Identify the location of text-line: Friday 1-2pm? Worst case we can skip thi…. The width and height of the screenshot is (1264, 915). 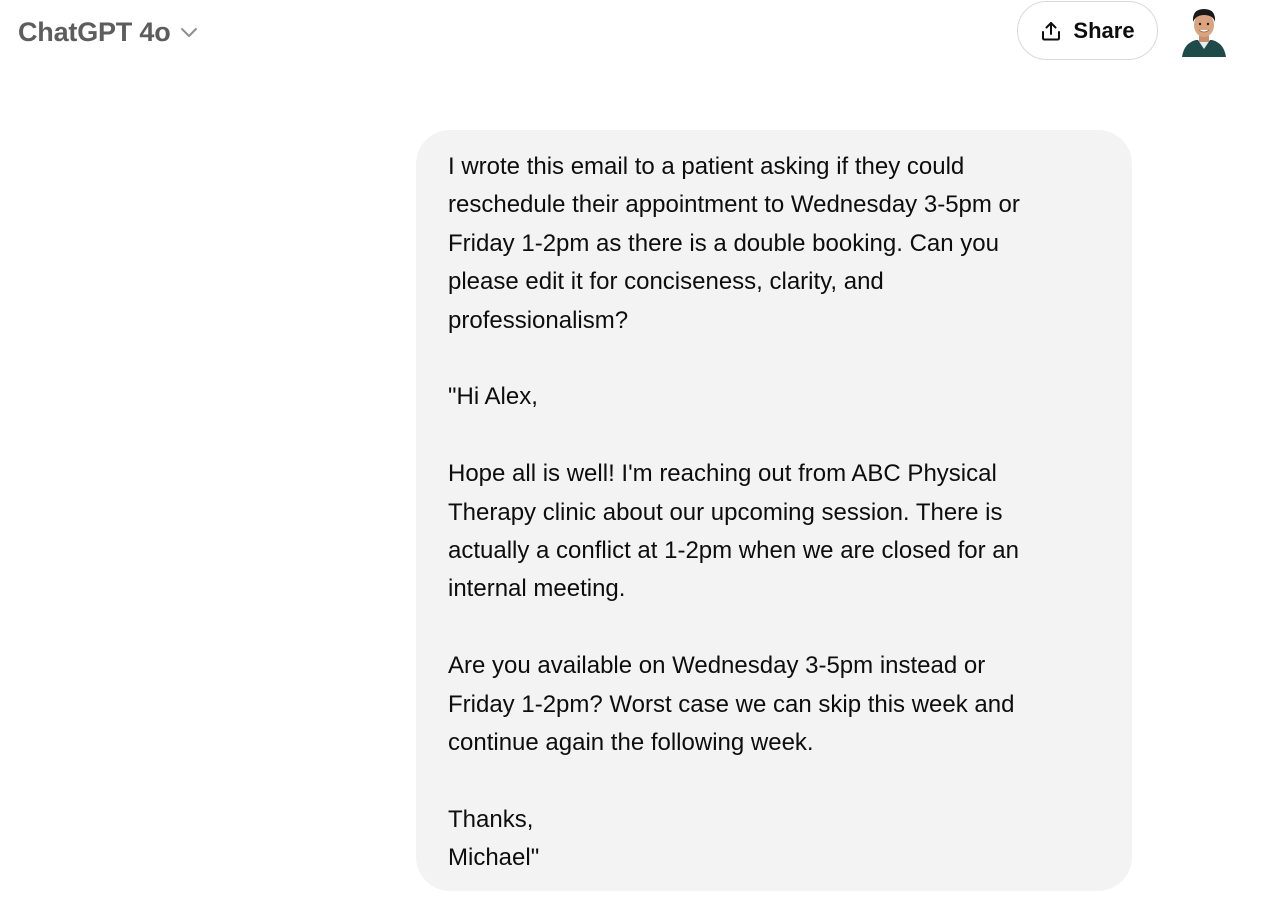
(731, 704).